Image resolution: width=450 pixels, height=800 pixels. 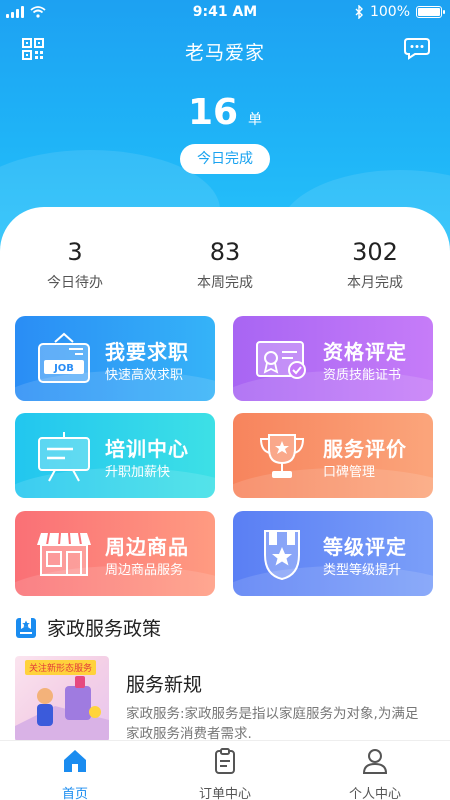 I want to click on tab-profile: 个人中心, so click(x=375, y=770).